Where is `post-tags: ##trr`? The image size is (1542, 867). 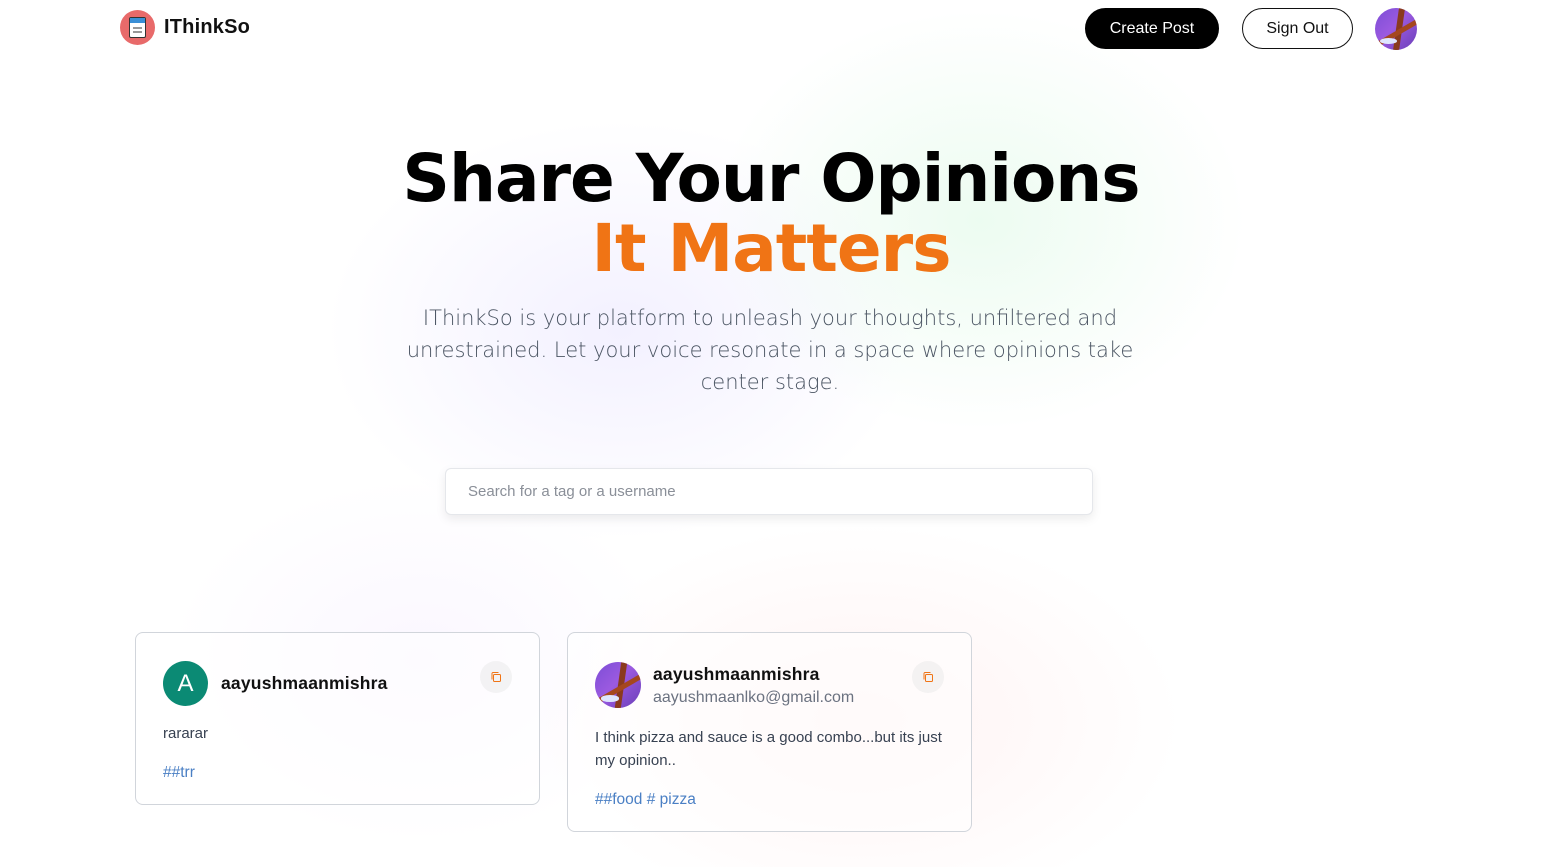 post-tags: ##trr is located at coordinates (179, 773).